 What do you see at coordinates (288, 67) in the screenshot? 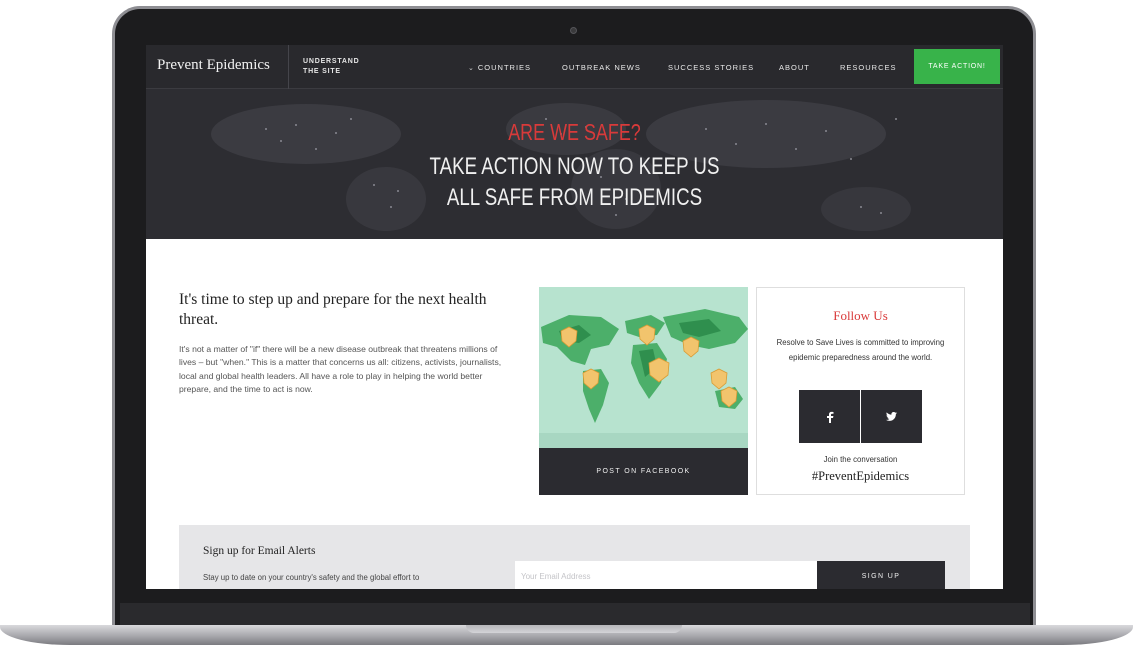
I see `nav-divider` at bounding box center [288, 67].